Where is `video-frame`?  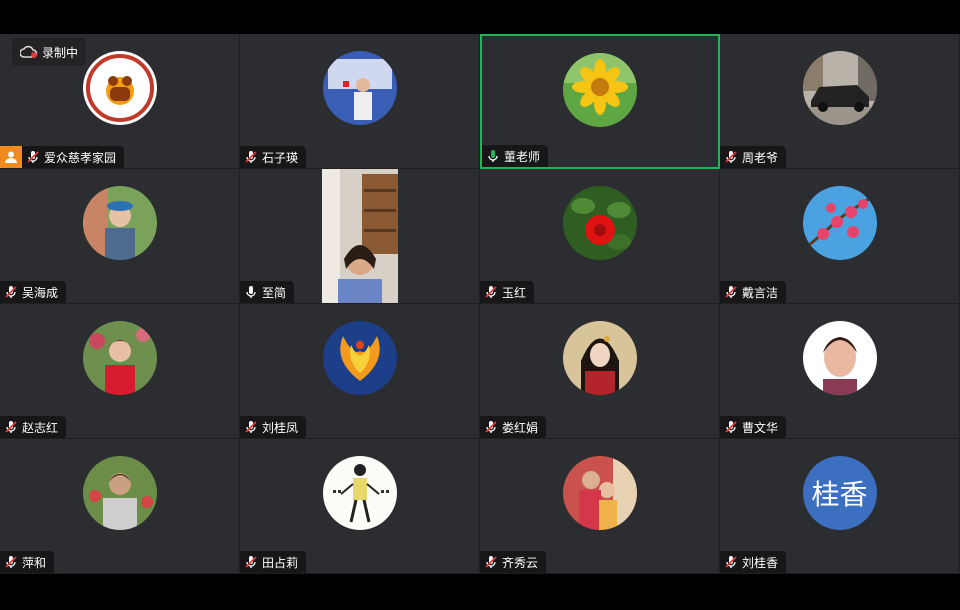
video-frame is located at coordinates (360, 236).